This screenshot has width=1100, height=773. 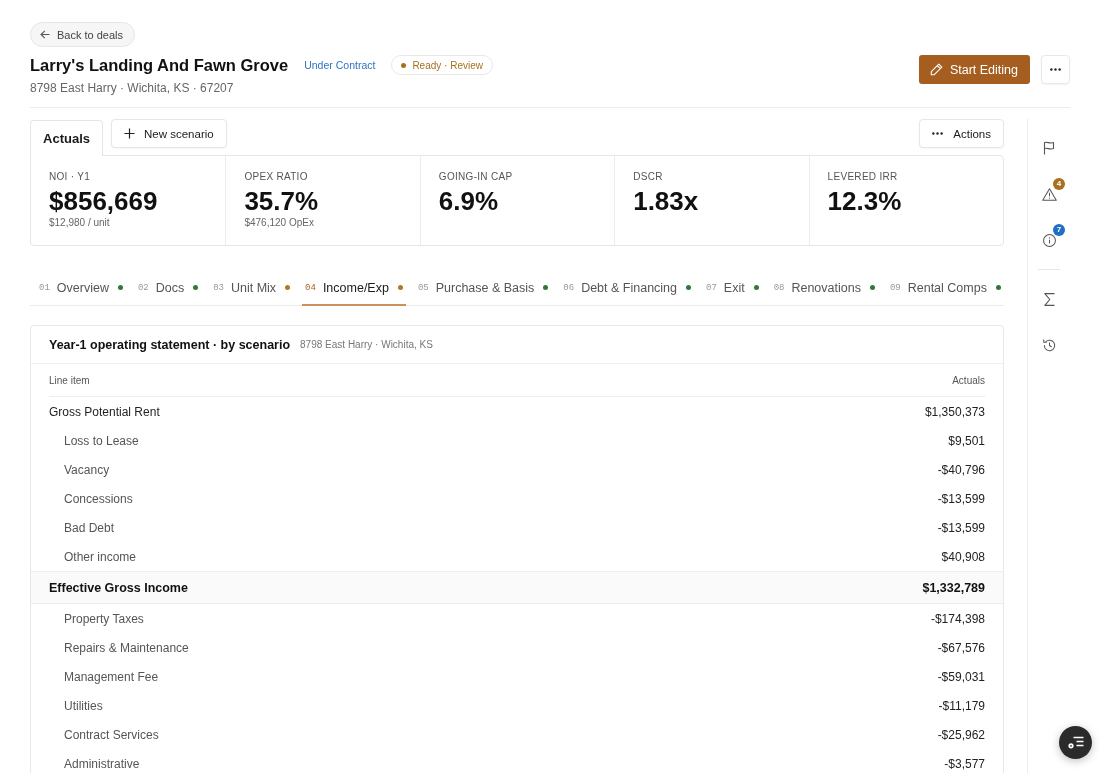 I want to click on line-item-label: Property Taxes, so click(x=103, y=618).